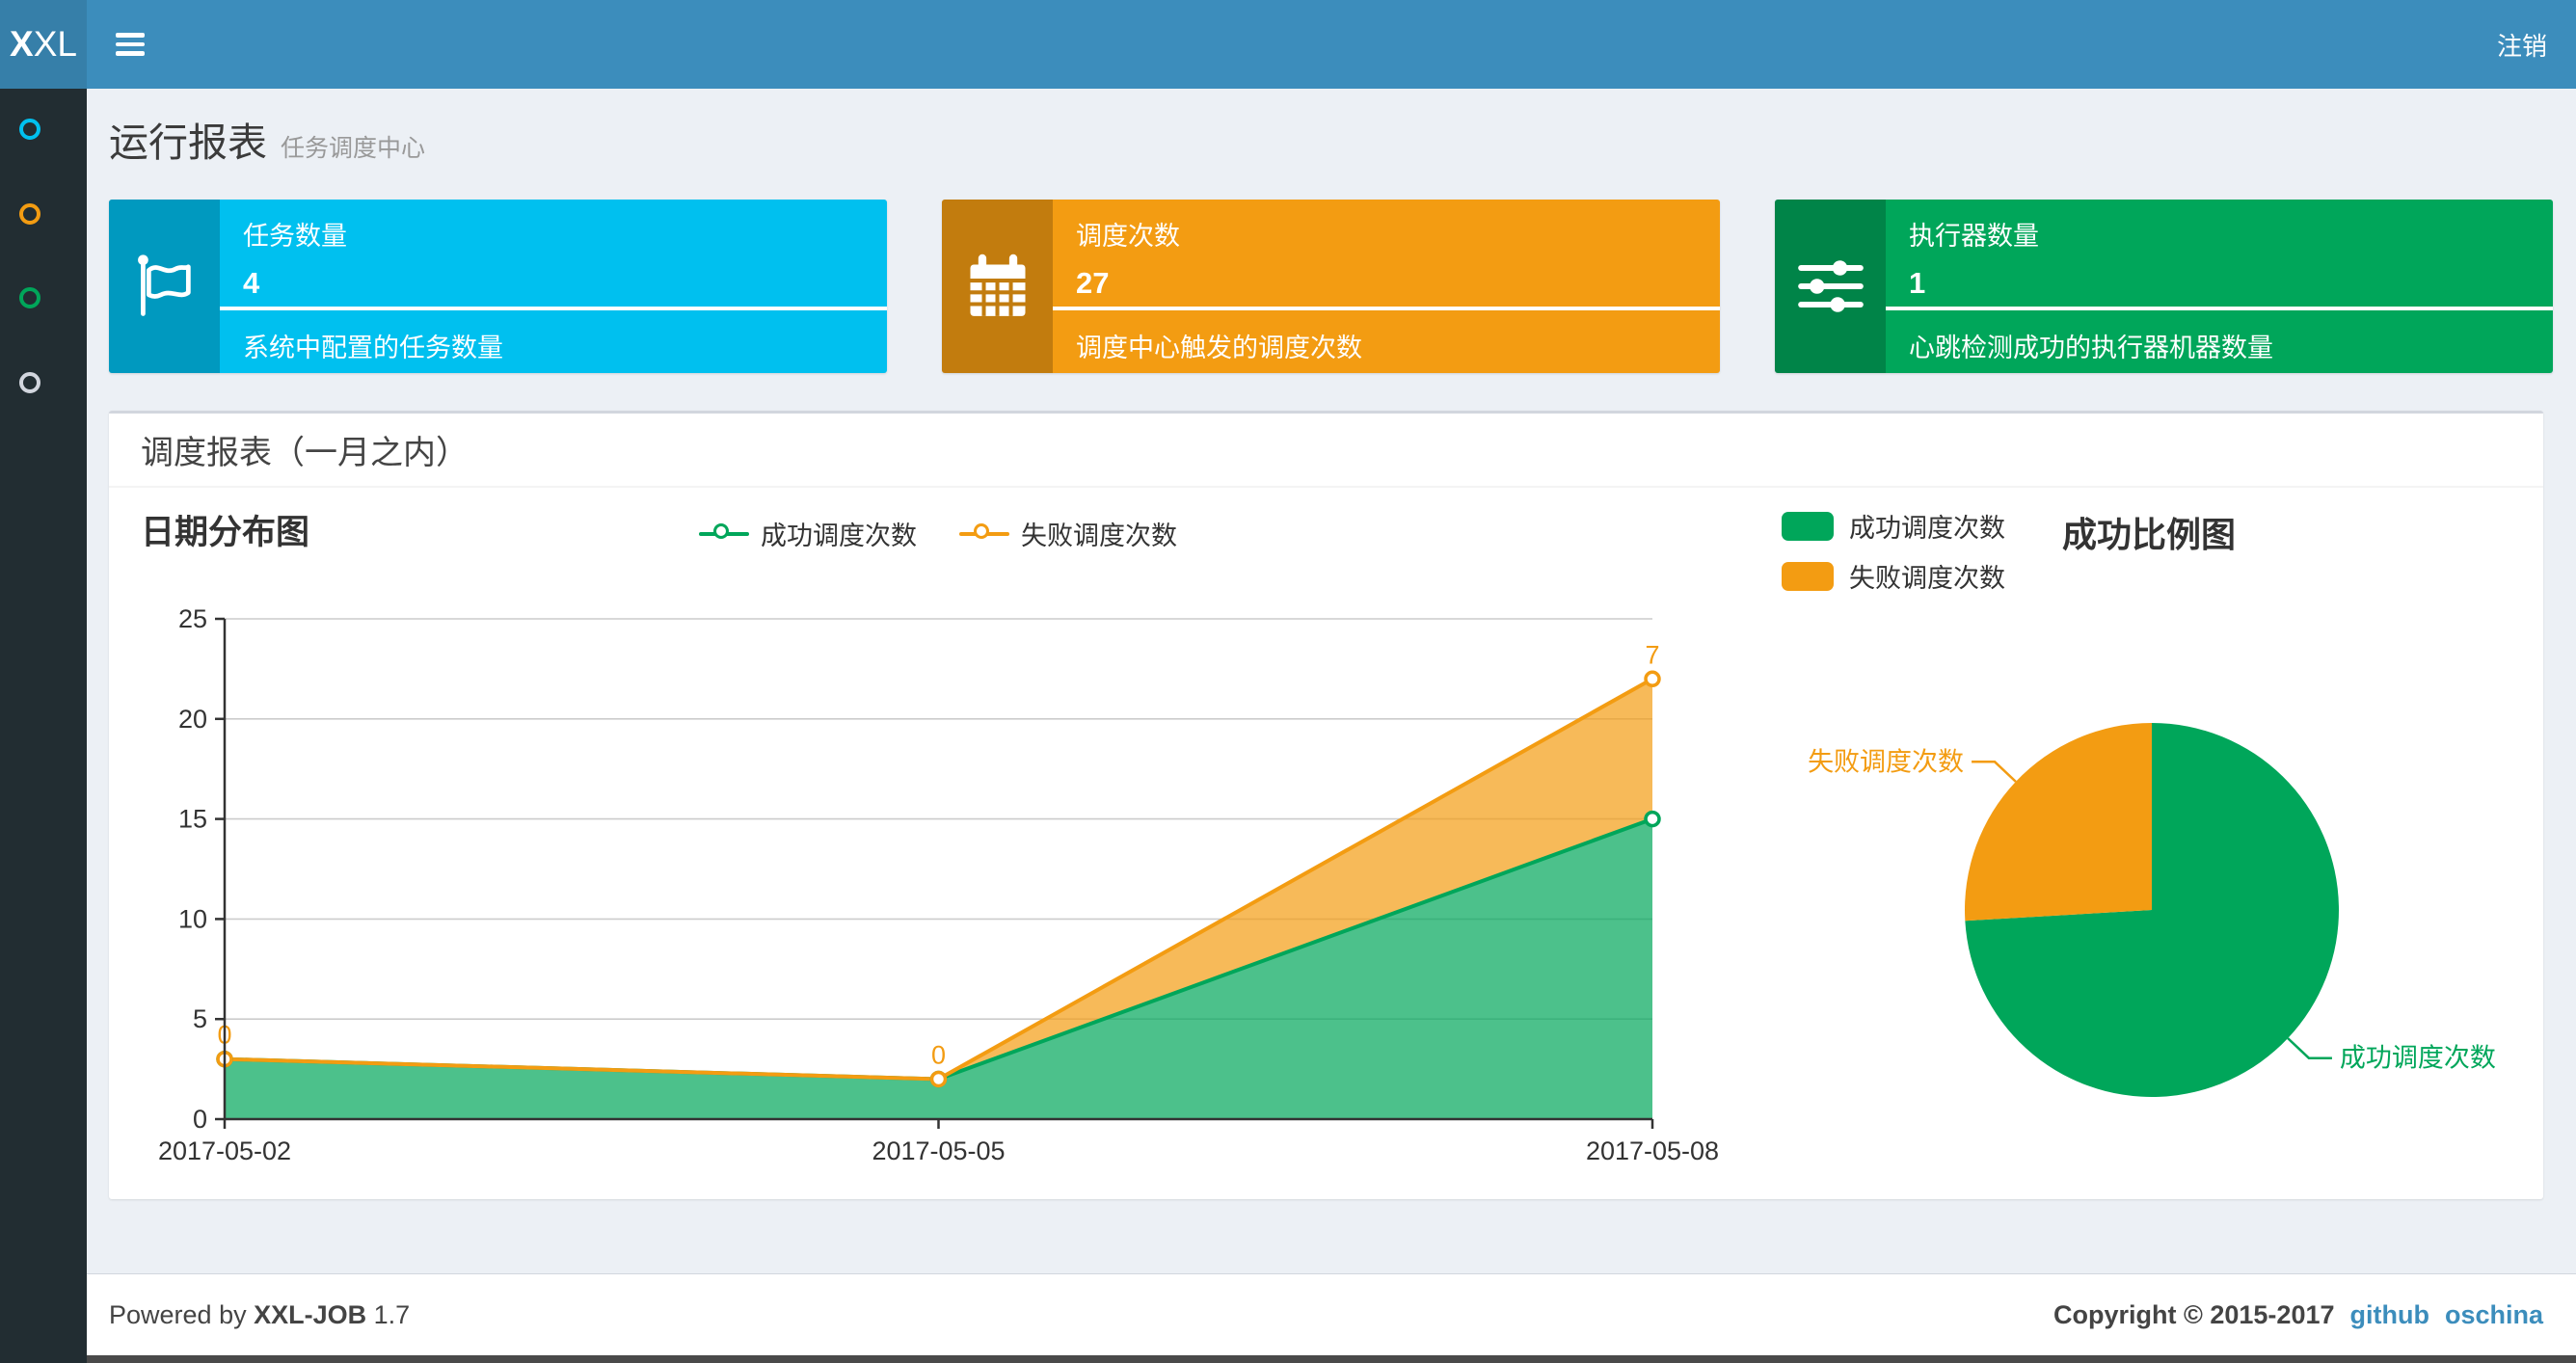  I want to click on svg-text: 成功调度次数, so click(2418, 1058).